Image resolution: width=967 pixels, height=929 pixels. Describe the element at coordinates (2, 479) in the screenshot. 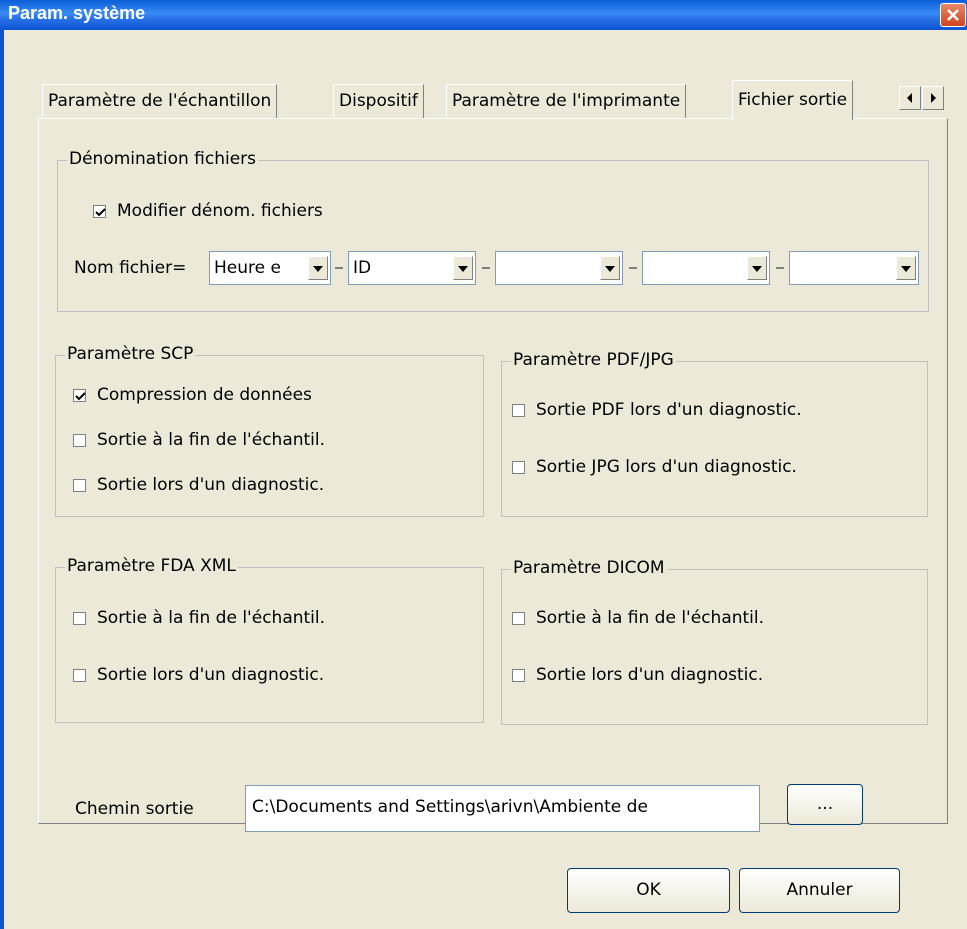

I see `window-border` at that location.